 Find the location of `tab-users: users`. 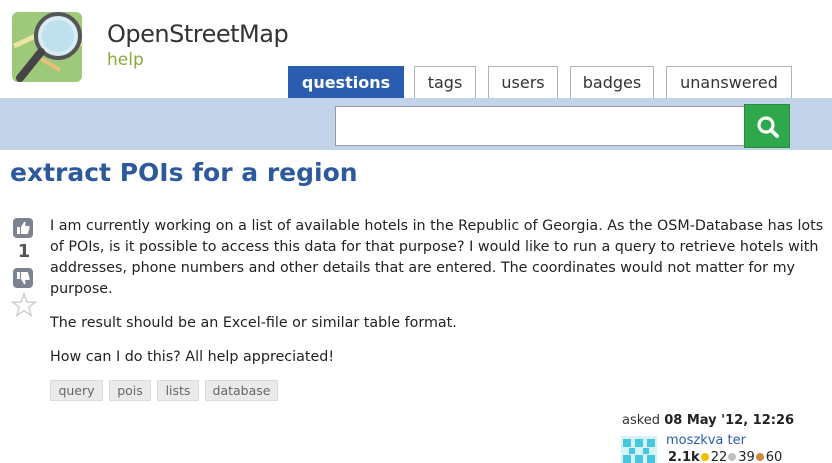

tab-users: users is located at coordinates (523, 82).